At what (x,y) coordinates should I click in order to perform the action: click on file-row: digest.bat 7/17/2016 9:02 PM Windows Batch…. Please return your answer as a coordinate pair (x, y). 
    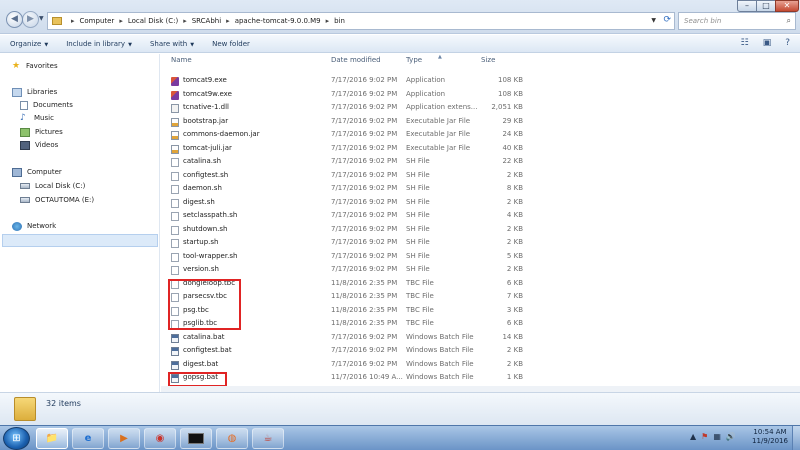
    Looking at the image, I should click on (480, 365).